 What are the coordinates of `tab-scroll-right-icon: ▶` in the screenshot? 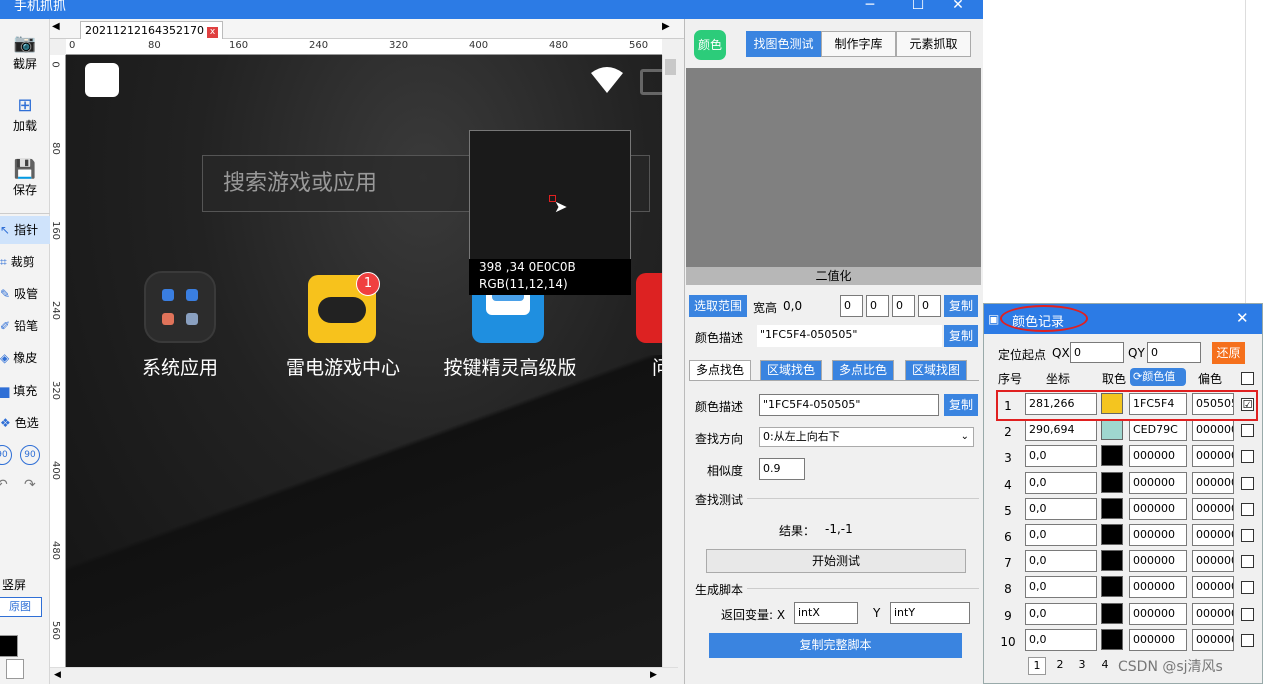 It's located at (666, 26).